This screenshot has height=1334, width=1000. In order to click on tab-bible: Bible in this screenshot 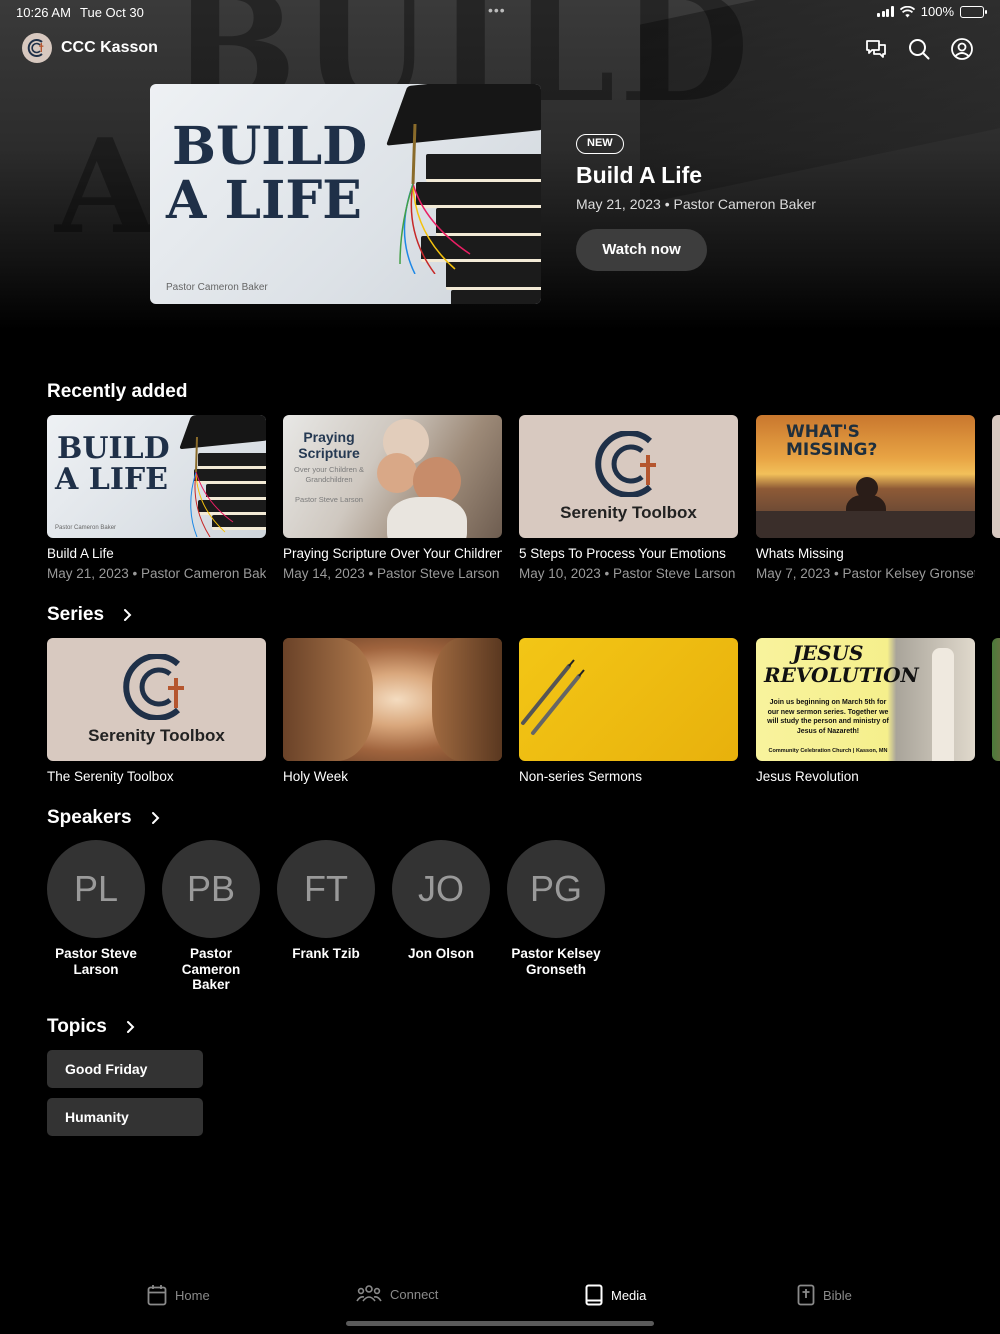, I will do `click(824, 1295)`.